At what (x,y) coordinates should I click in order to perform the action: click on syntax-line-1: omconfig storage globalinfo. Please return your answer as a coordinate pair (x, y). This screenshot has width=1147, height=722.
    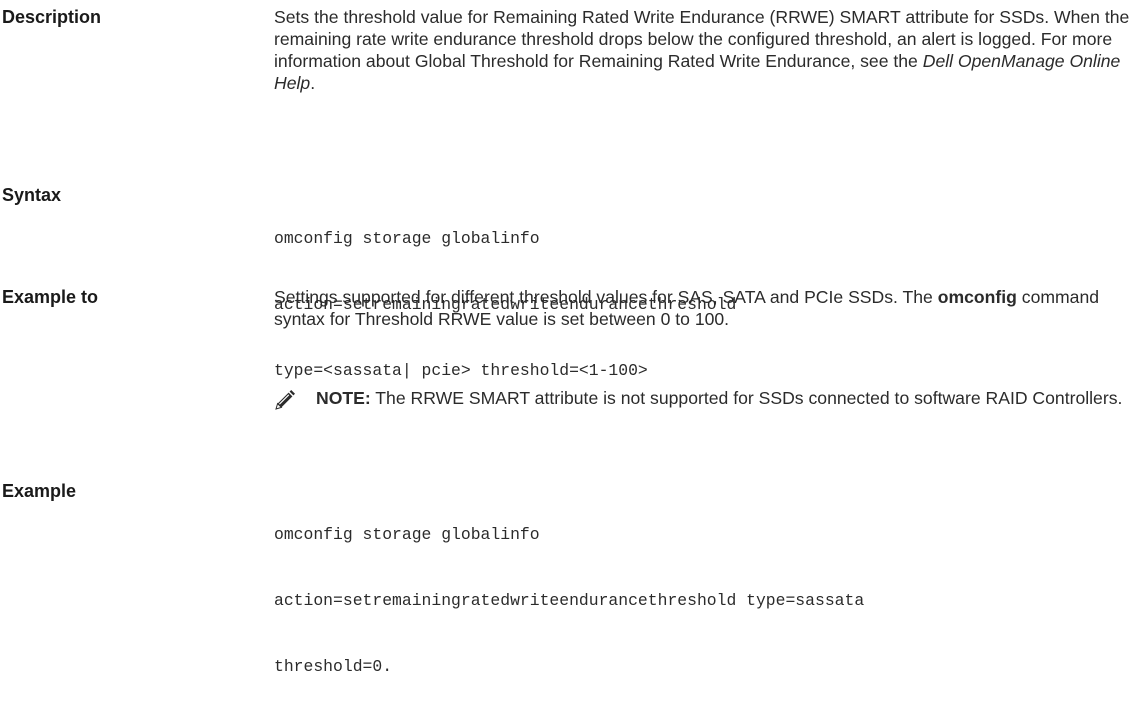
    Looking at the image, I should click on (407, 238).